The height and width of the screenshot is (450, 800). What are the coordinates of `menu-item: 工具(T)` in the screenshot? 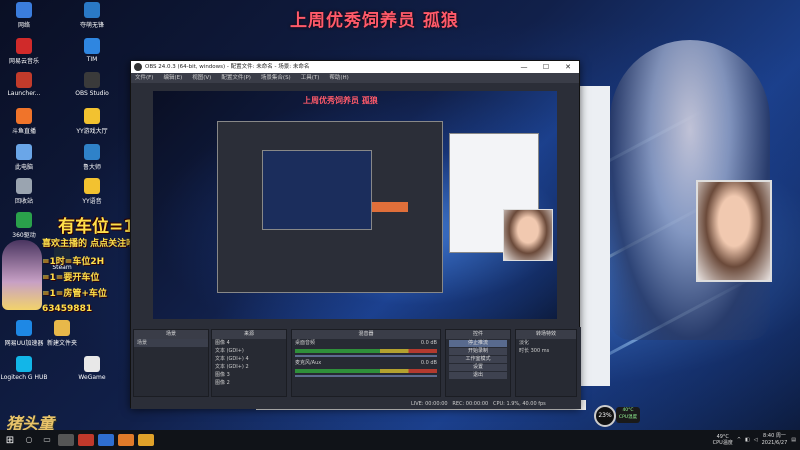 It's located at (310, 78).